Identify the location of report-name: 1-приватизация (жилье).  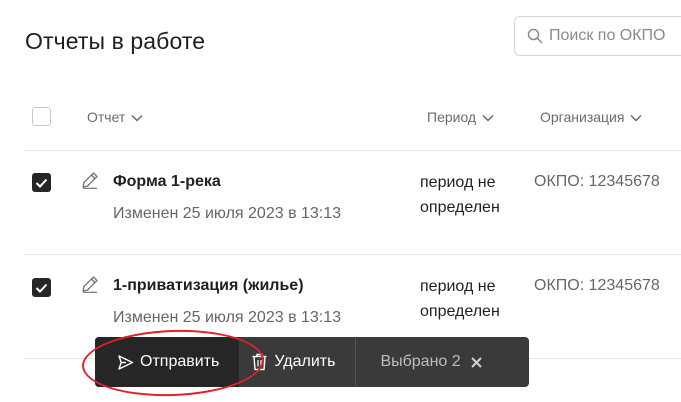
(208, 286).